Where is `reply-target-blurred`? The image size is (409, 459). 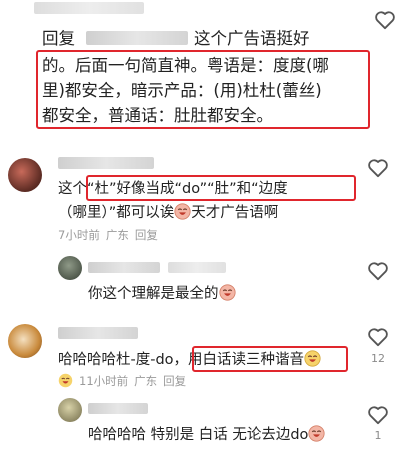 reply-target-blurred is located at coordinates (137, 38).